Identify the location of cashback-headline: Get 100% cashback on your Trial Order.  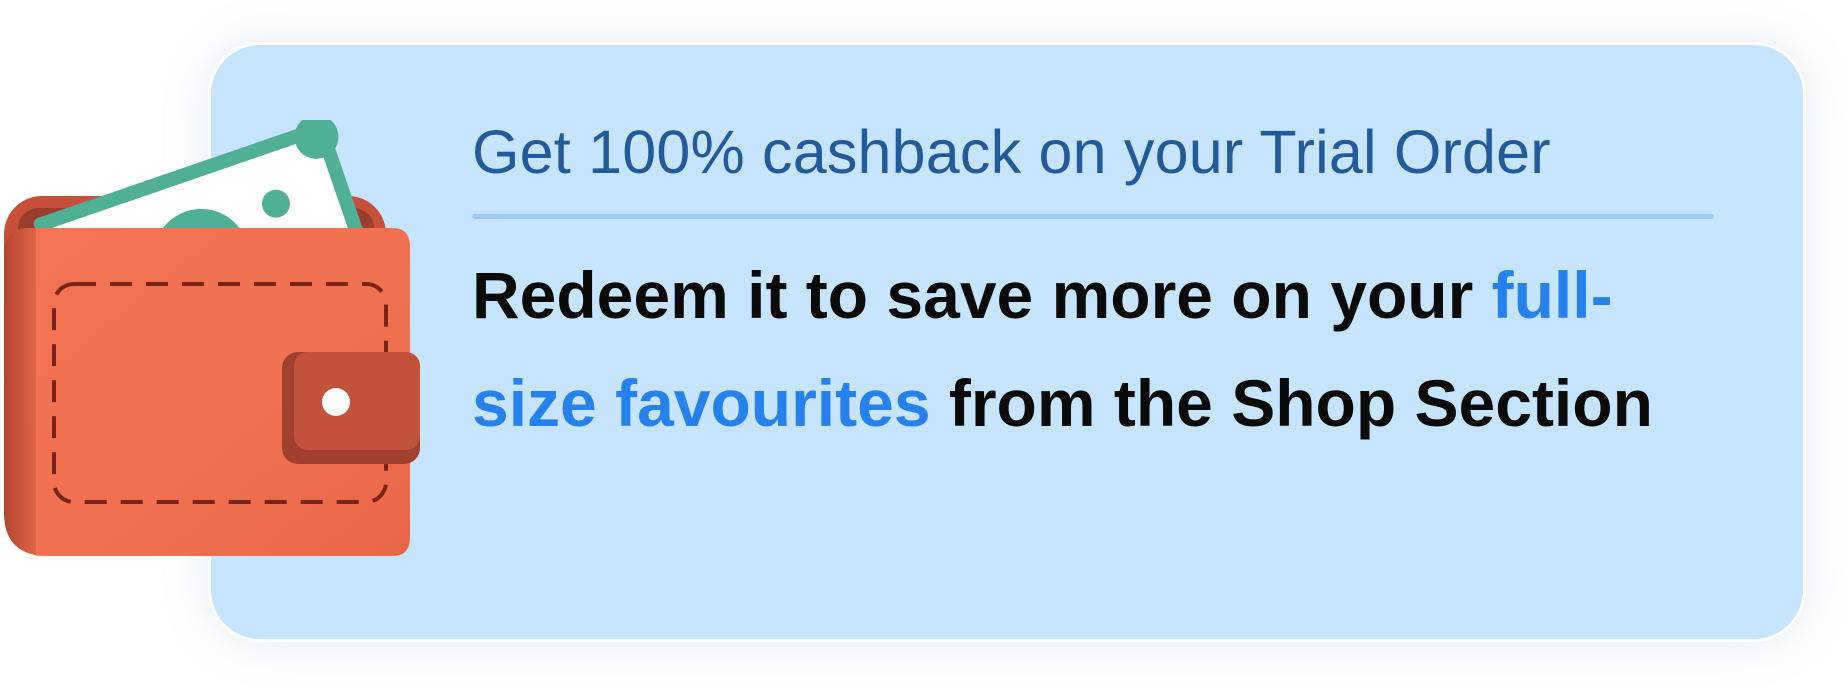
(1011, 152).